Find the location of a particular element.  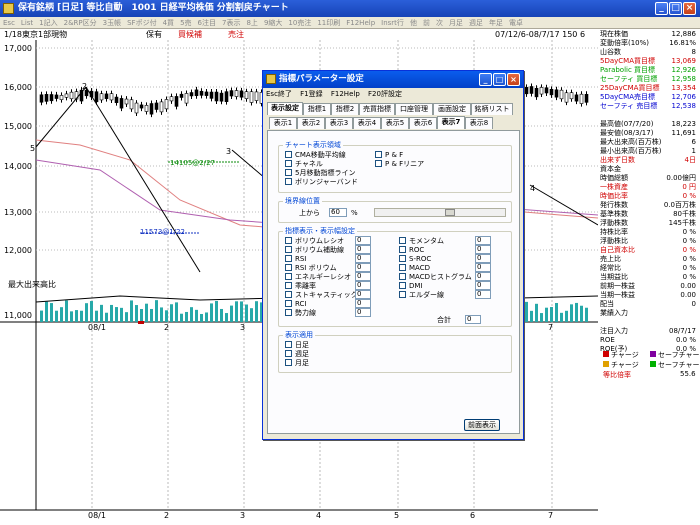

maximize-button: □ is located at coordinates (675, 8).